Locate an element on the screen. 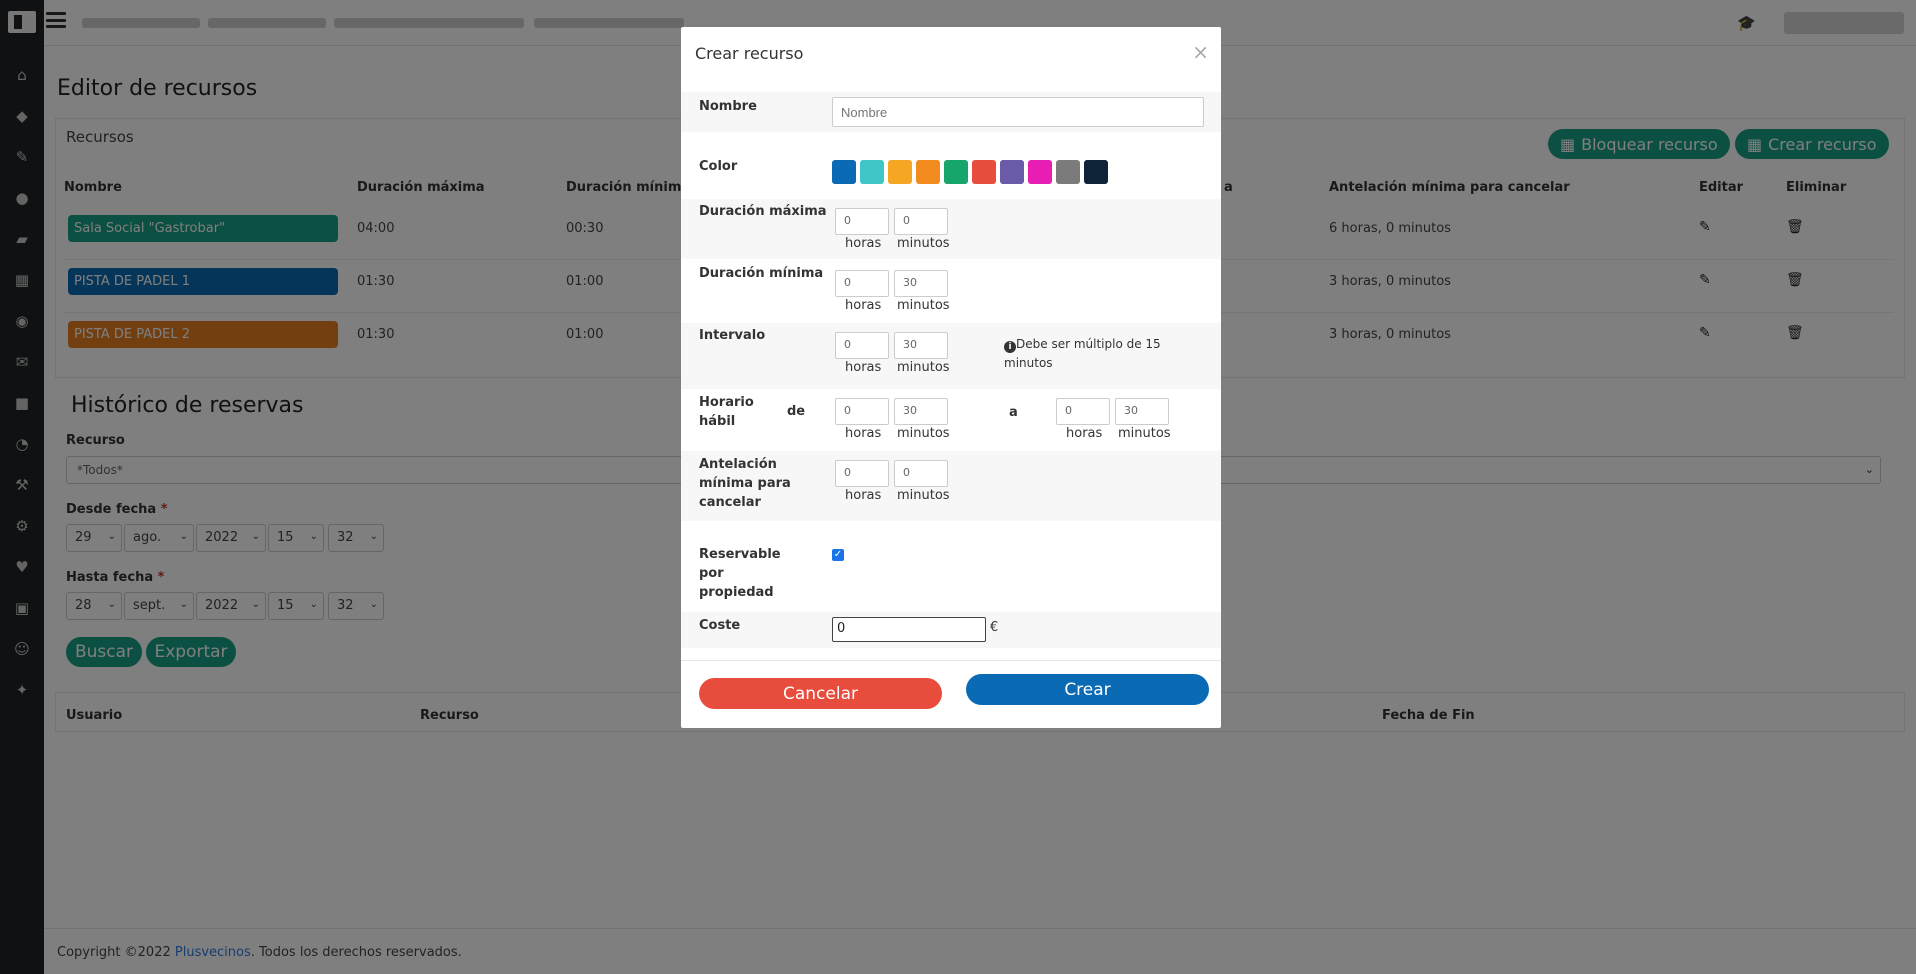  antelacion-hours-input: 0 is located at coordinates (862, 473).